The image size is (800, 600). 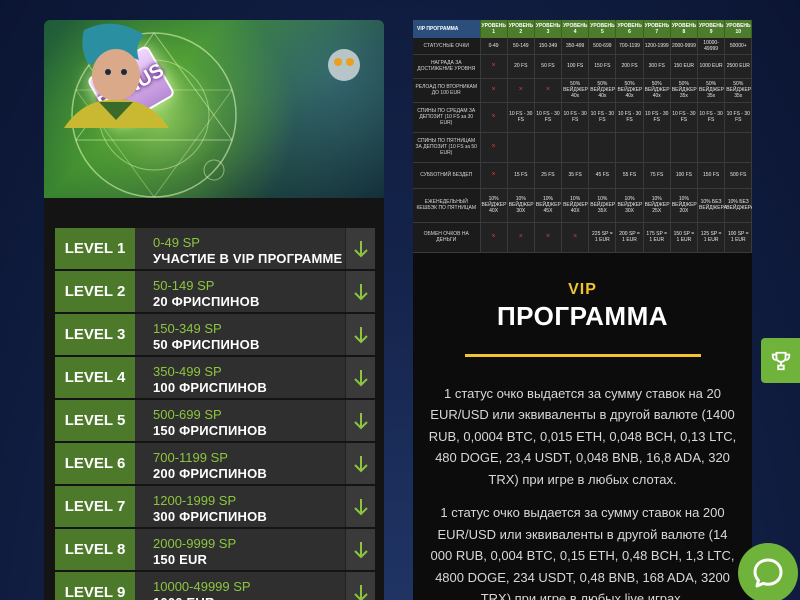 I want to click on level-label: LEVEL 1, so click(x=95, y=248).